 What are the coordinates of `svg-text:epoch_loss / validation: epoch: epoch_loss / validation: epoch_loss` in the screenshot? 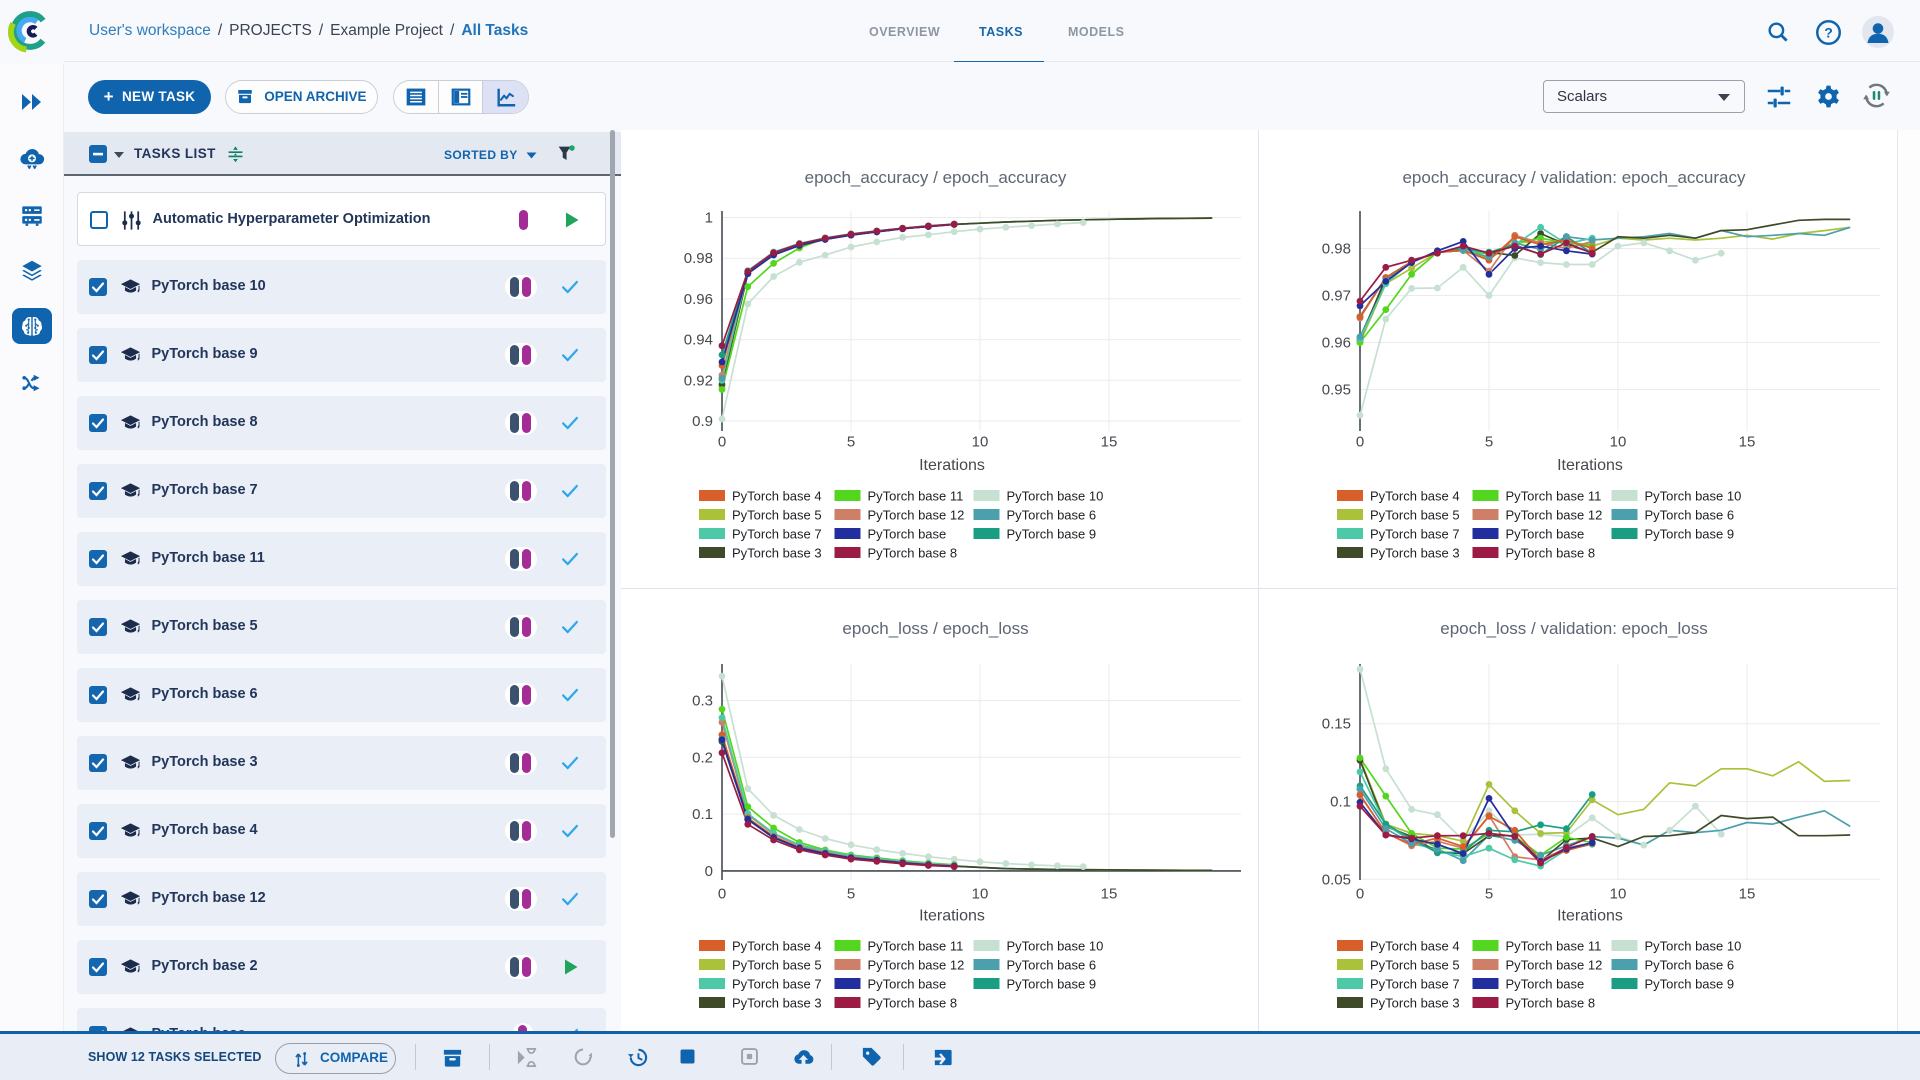 It's located at (1573, 628).